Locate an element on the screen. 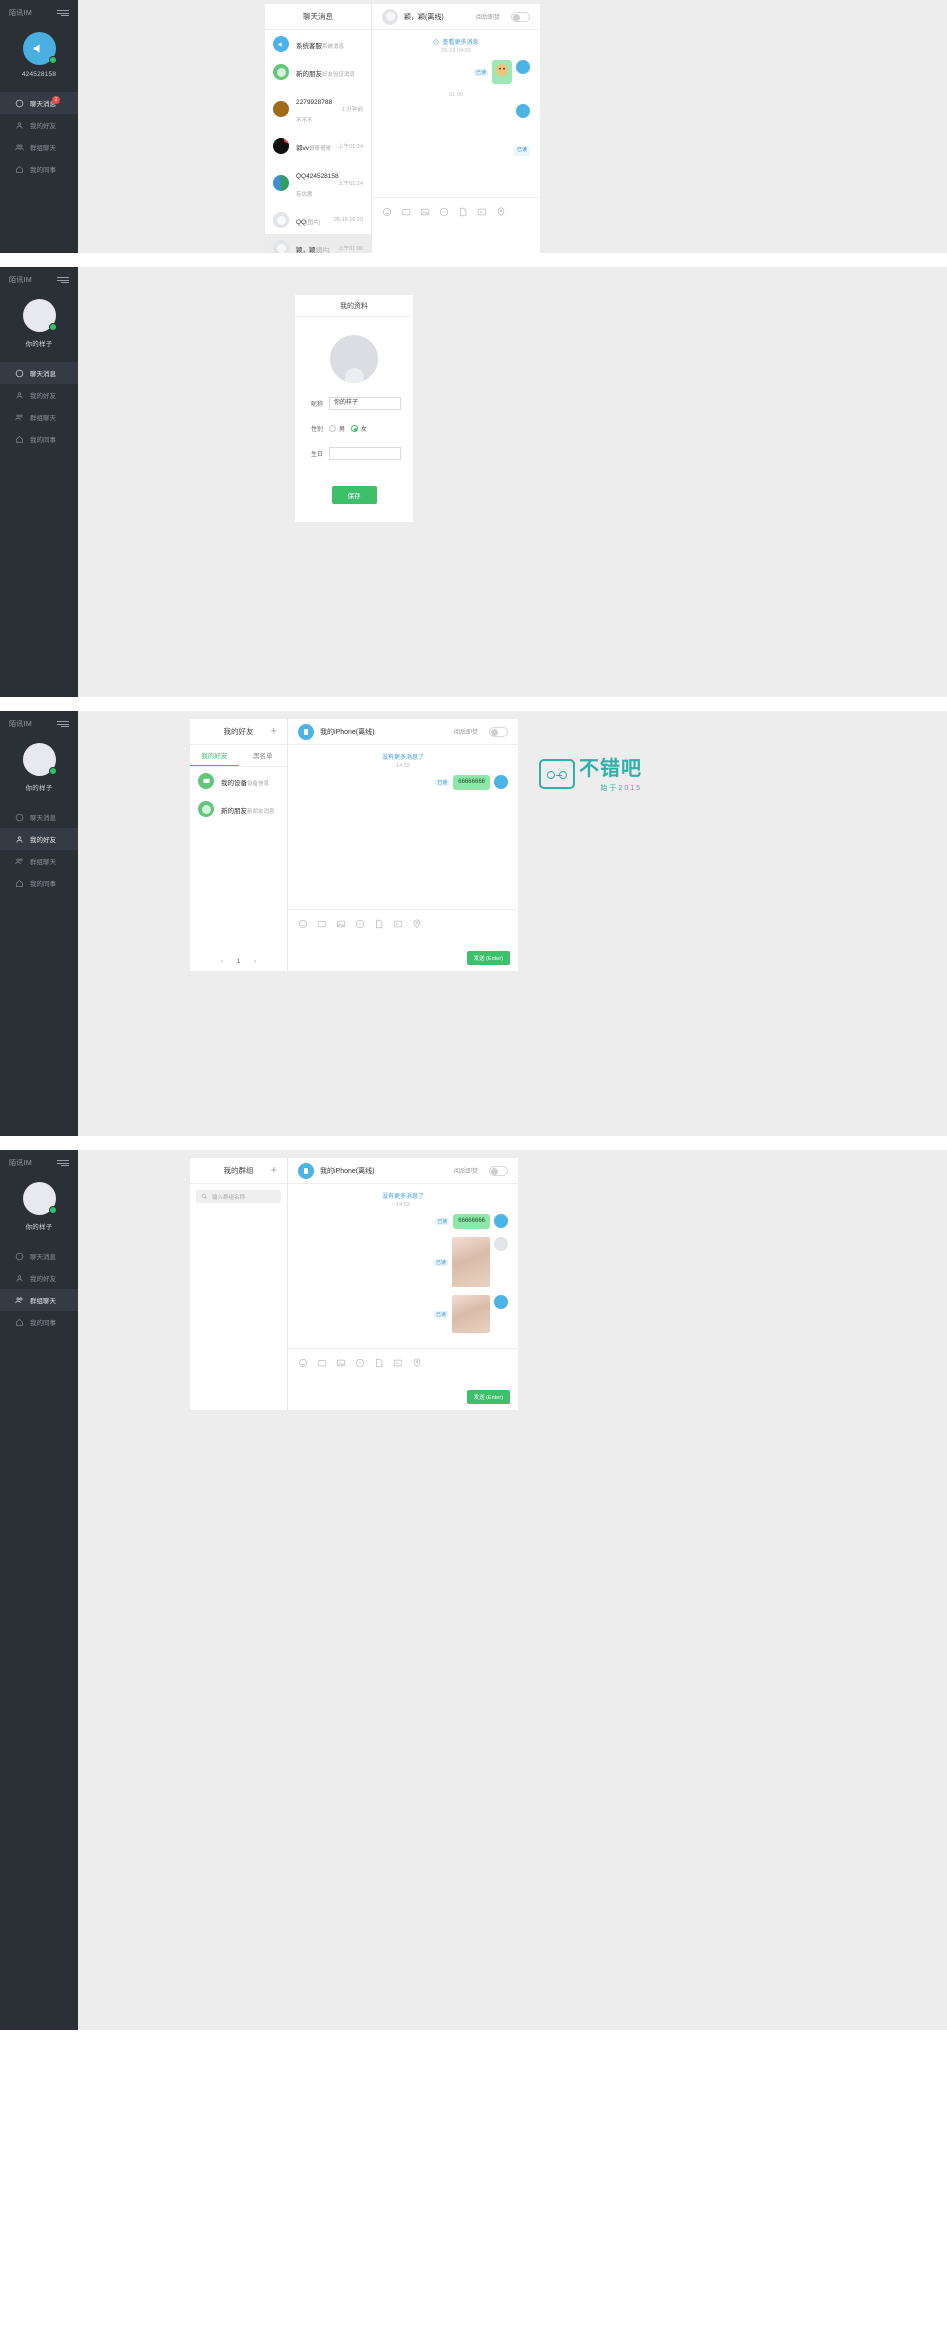  list-item-sub: 设备信息 is located at coordinates (258, 784).